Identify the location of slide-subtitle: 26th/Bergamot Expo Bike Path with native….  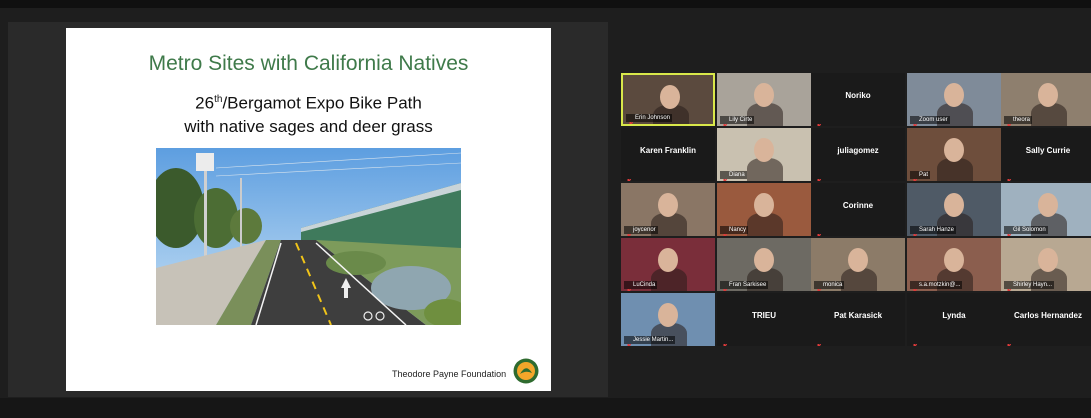
(308, 113).